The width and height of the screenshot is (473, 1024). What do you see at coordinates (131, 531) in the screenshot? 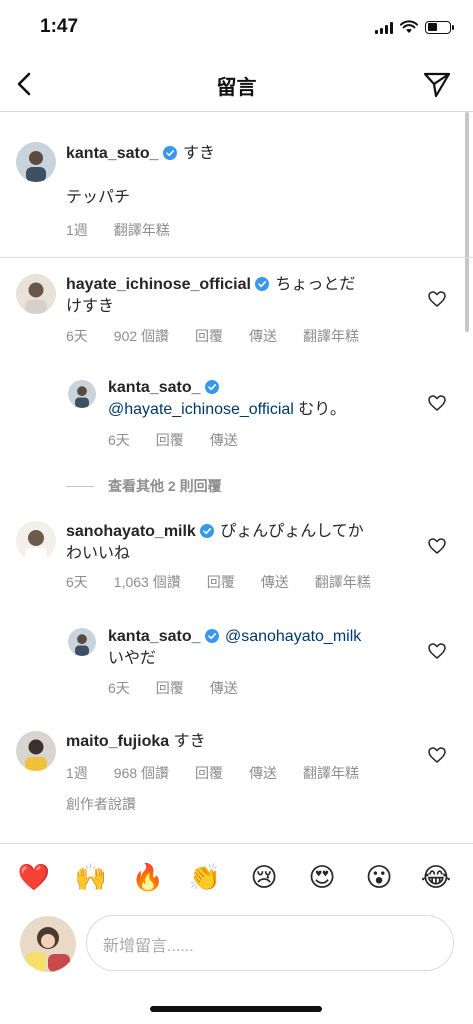
I see `username: sanohayato_milk` at bounding box center [131, 531].